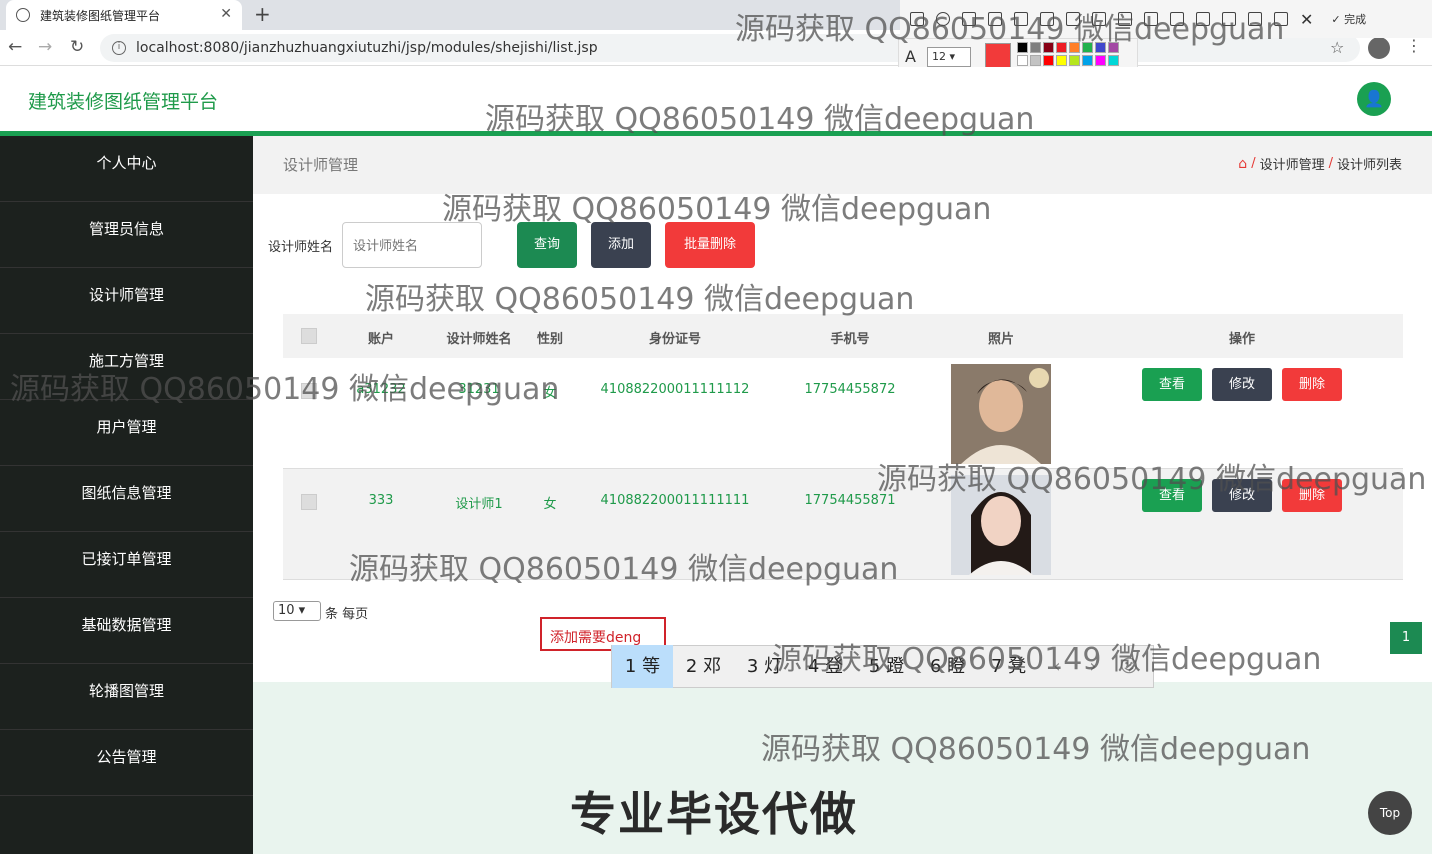 The width and height of the screenshot is (1432, 854). What do you see at coordinates (1406, 638) in the screenshot?
I see `page-number-button: 1` at bounding box center [1406, 638].